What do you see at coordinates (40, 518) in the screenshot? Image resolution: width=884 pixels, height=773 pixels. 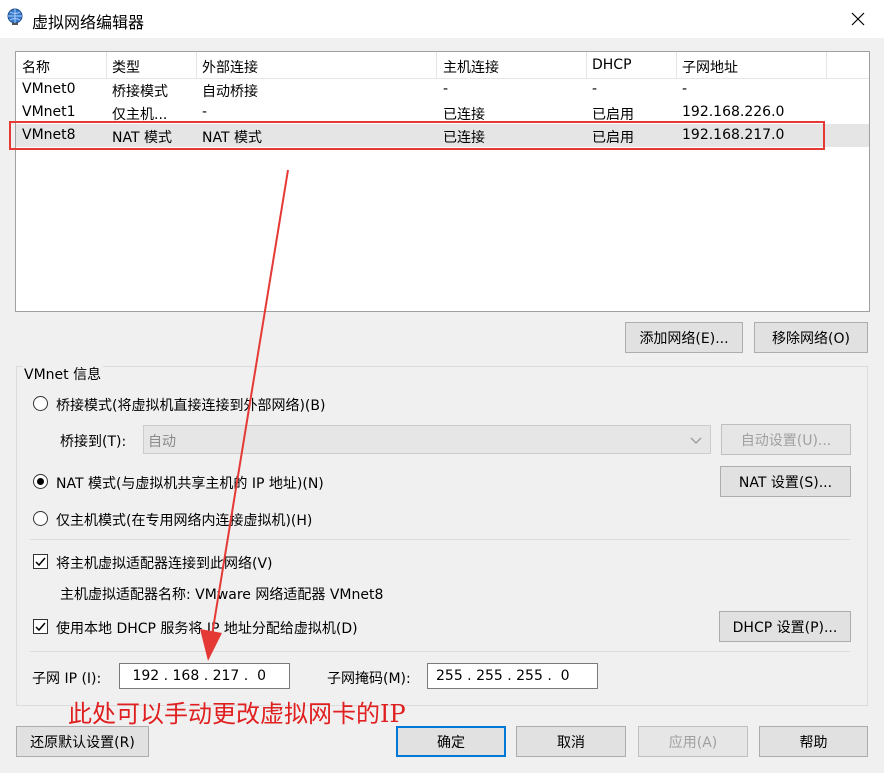 I see `hostonly-mode-radio` at bounding box center [40, 518].